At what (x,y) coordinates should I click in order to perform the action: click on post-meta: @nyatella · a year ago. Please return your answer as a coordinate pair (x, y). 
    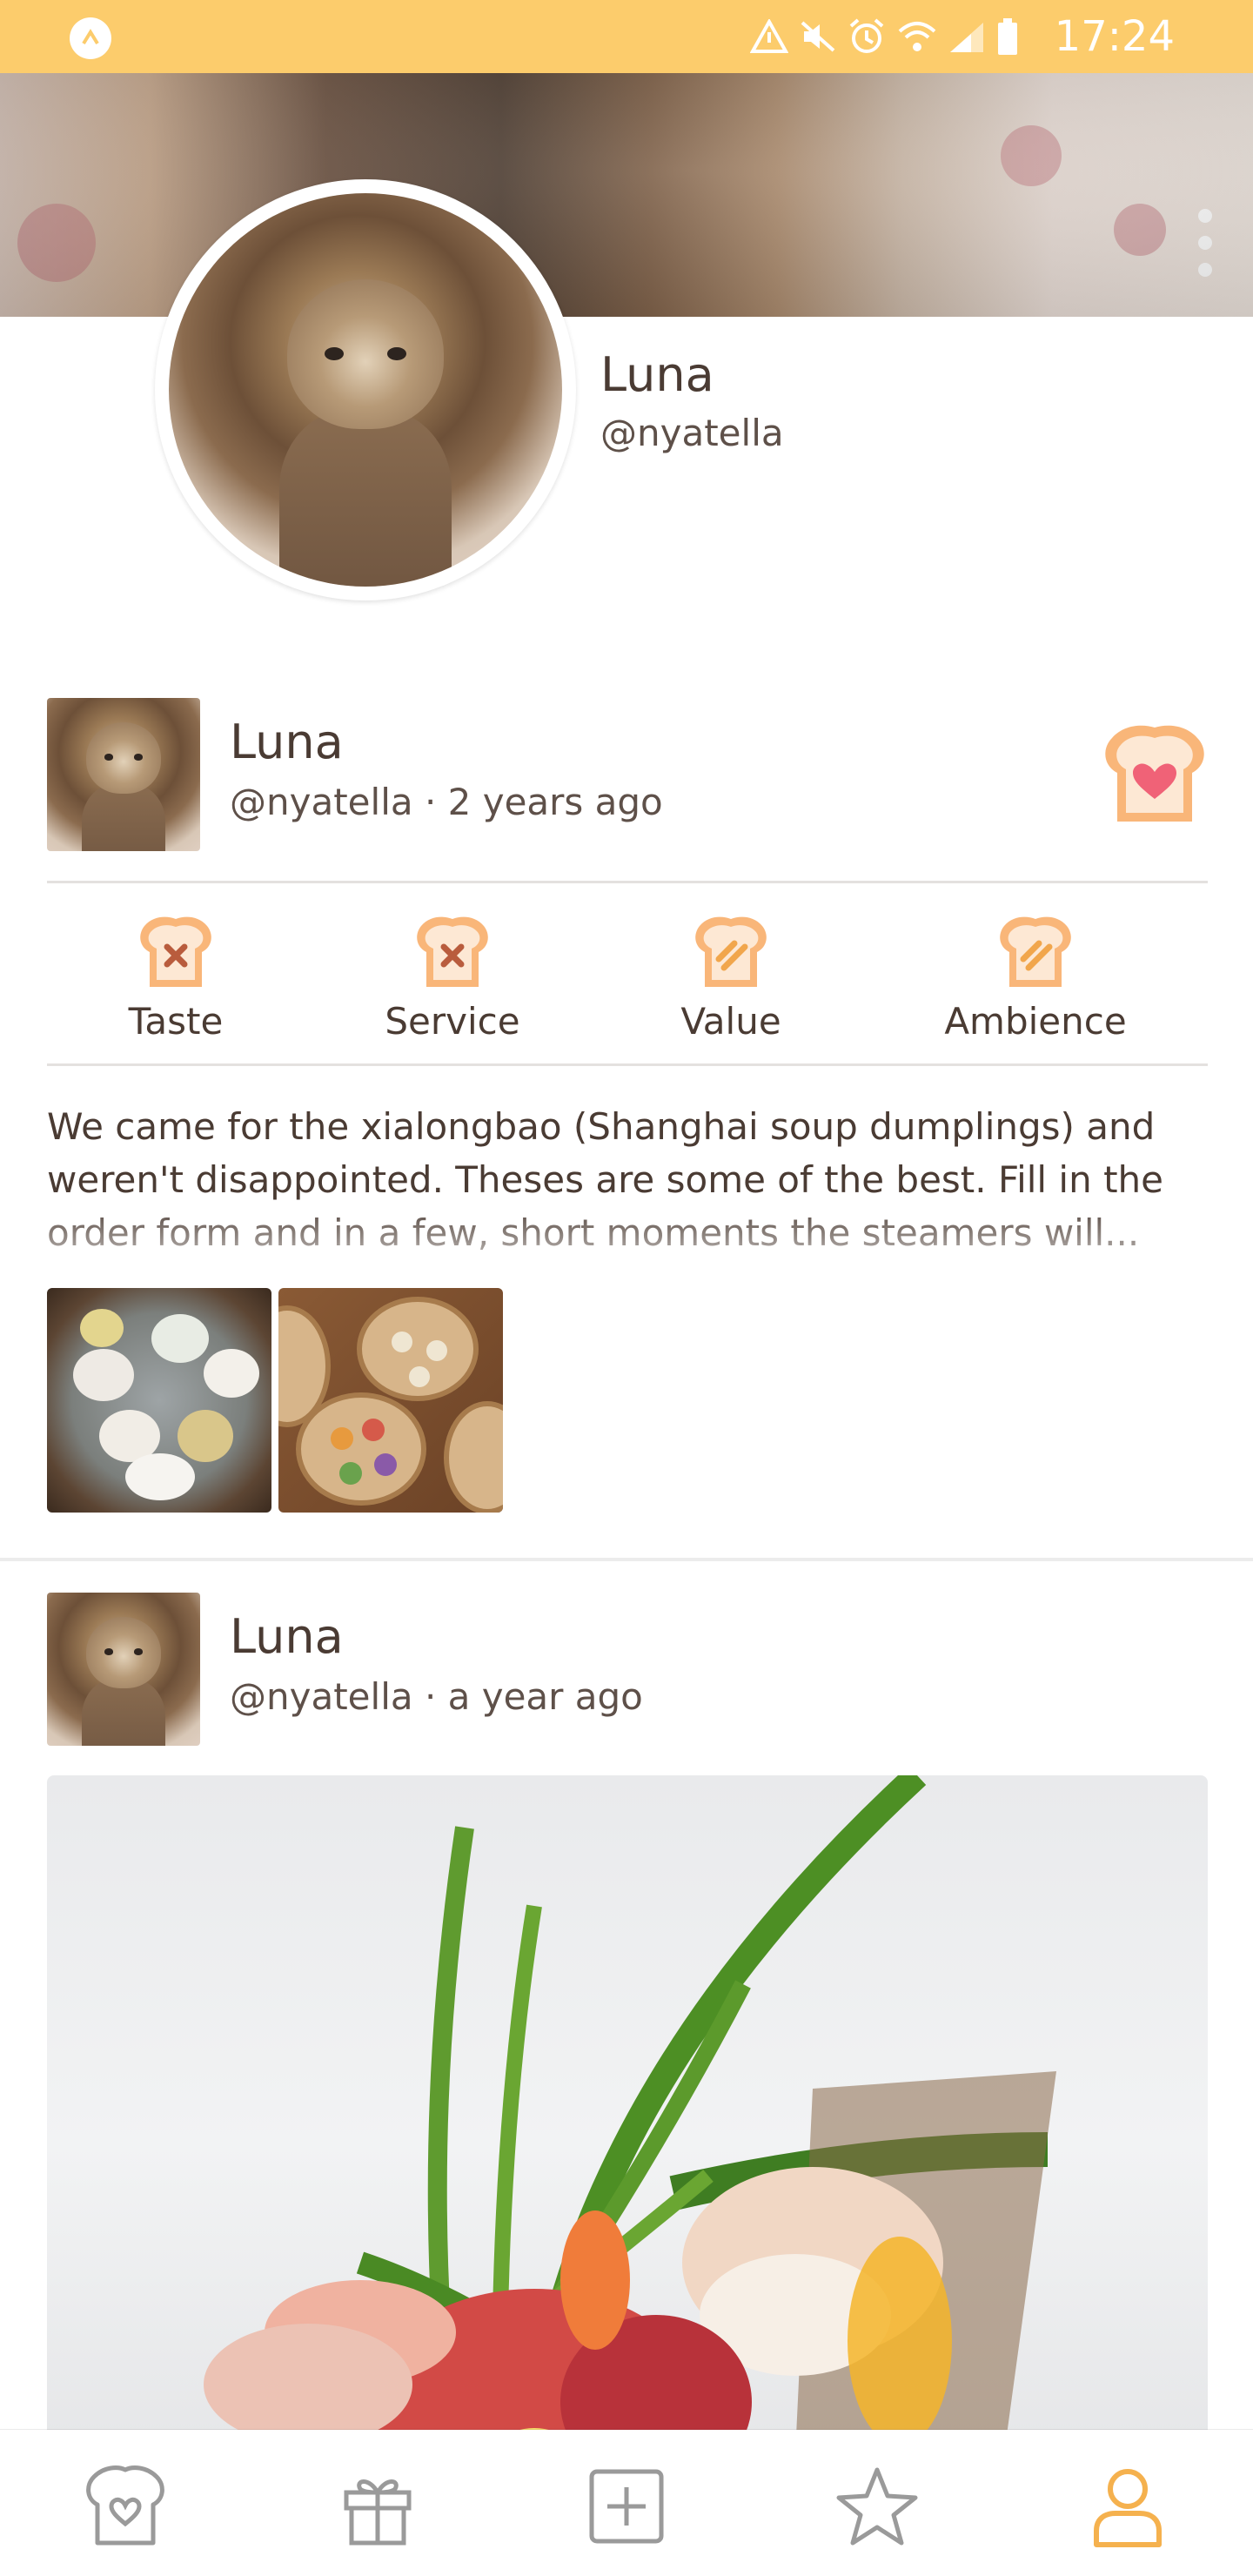
    Looking at the image, I should click on (436, 1696).